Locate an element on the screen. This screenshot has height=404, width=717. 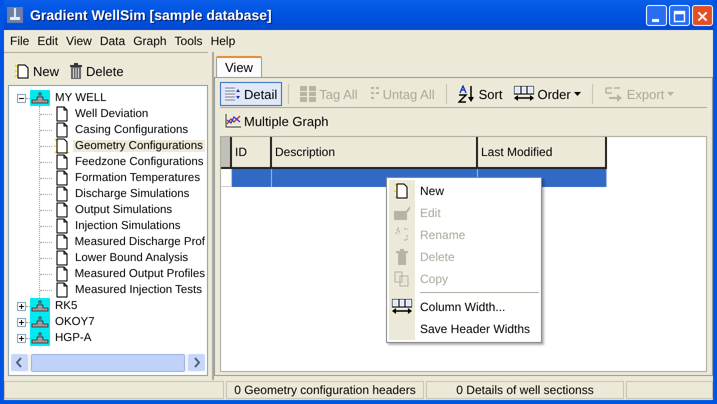
rename-icon is located at coordinates (402, 235).